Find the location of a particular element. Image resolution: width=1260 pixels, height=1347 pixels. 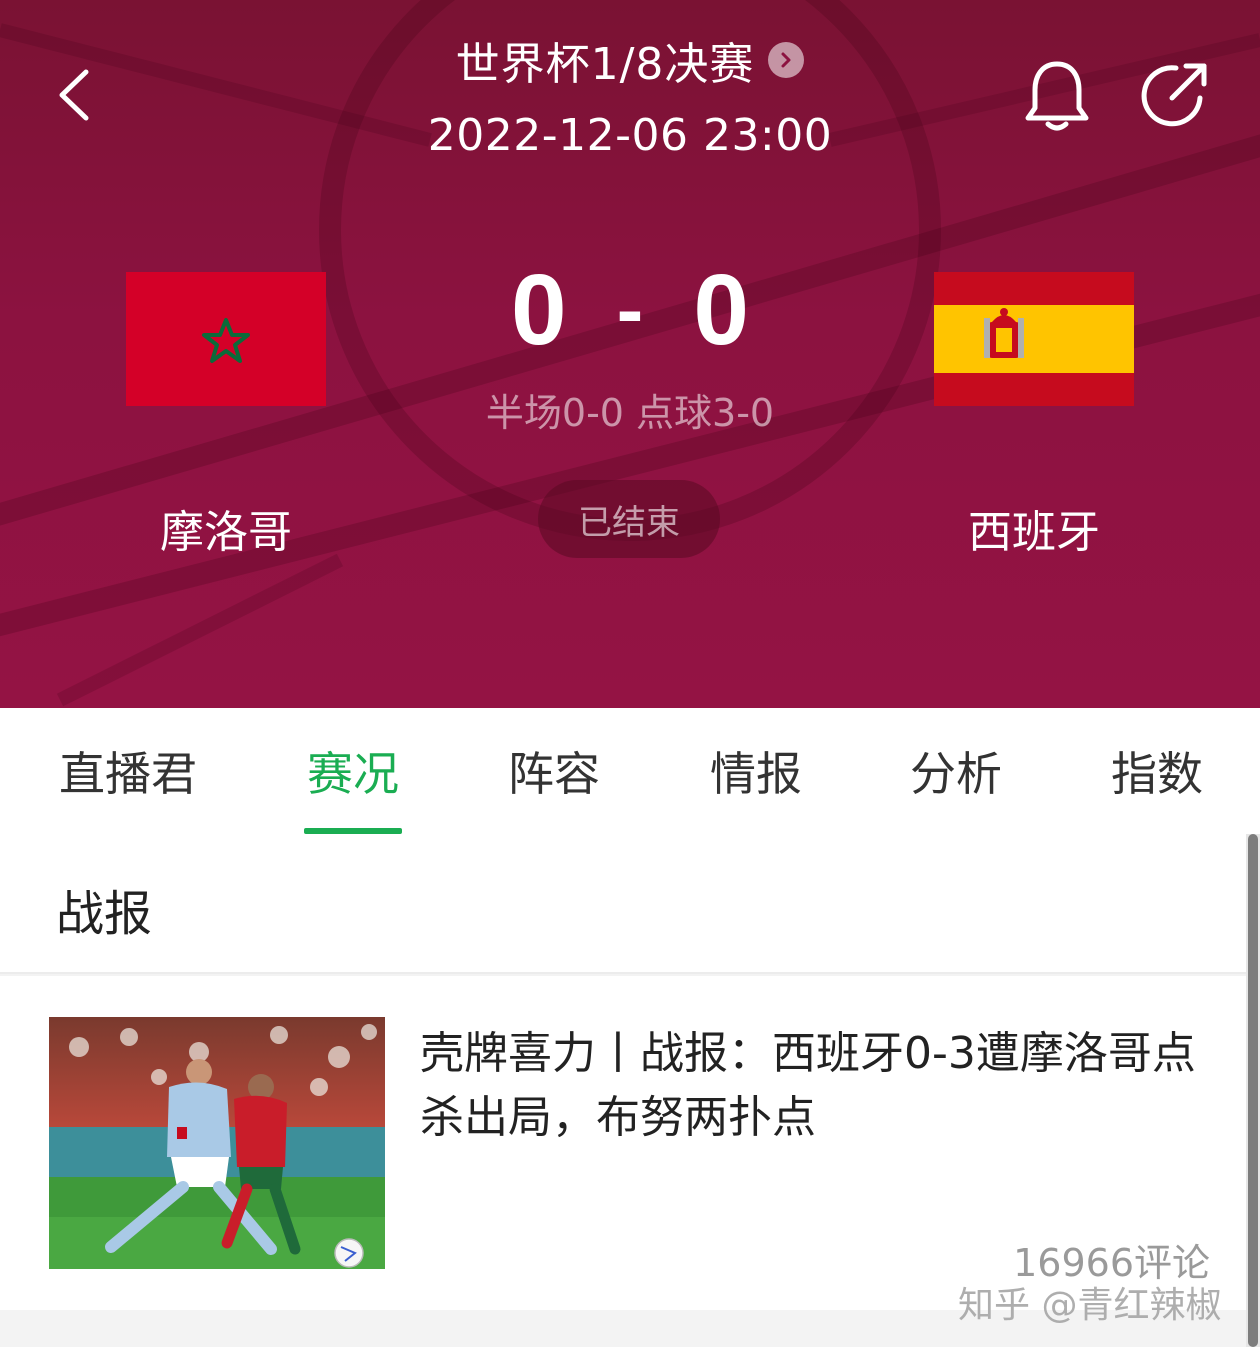

tab-odds: 指数 is located at coordinates (1157, 771).